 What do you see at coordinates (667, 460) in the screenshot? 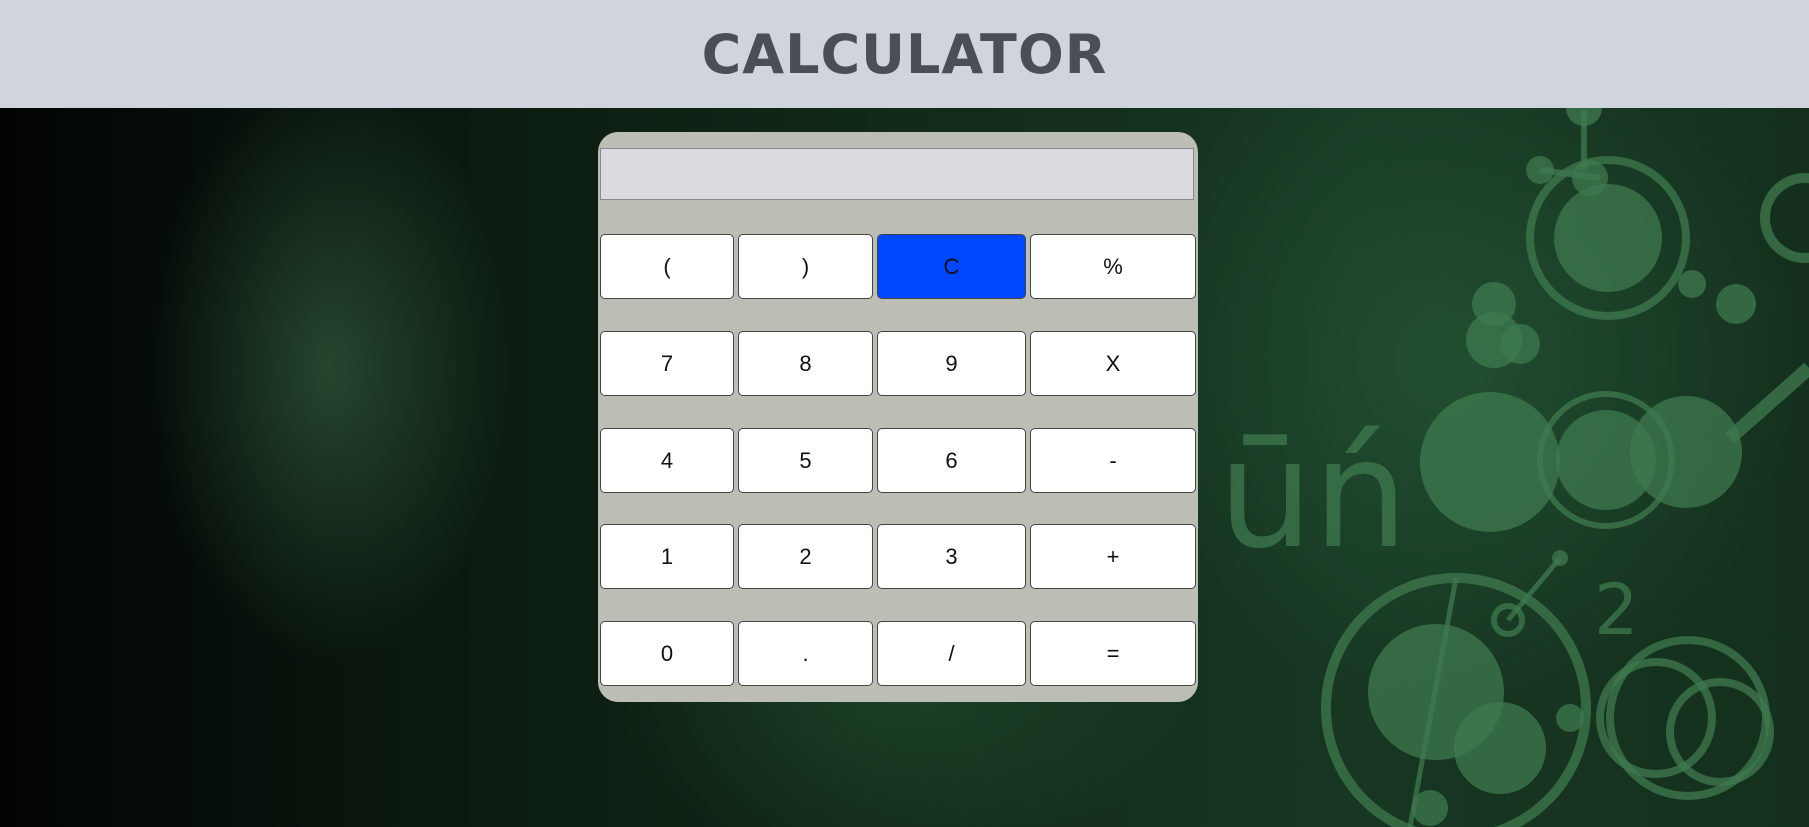
I see `key-4: 4` at bounding box center [667, 460].